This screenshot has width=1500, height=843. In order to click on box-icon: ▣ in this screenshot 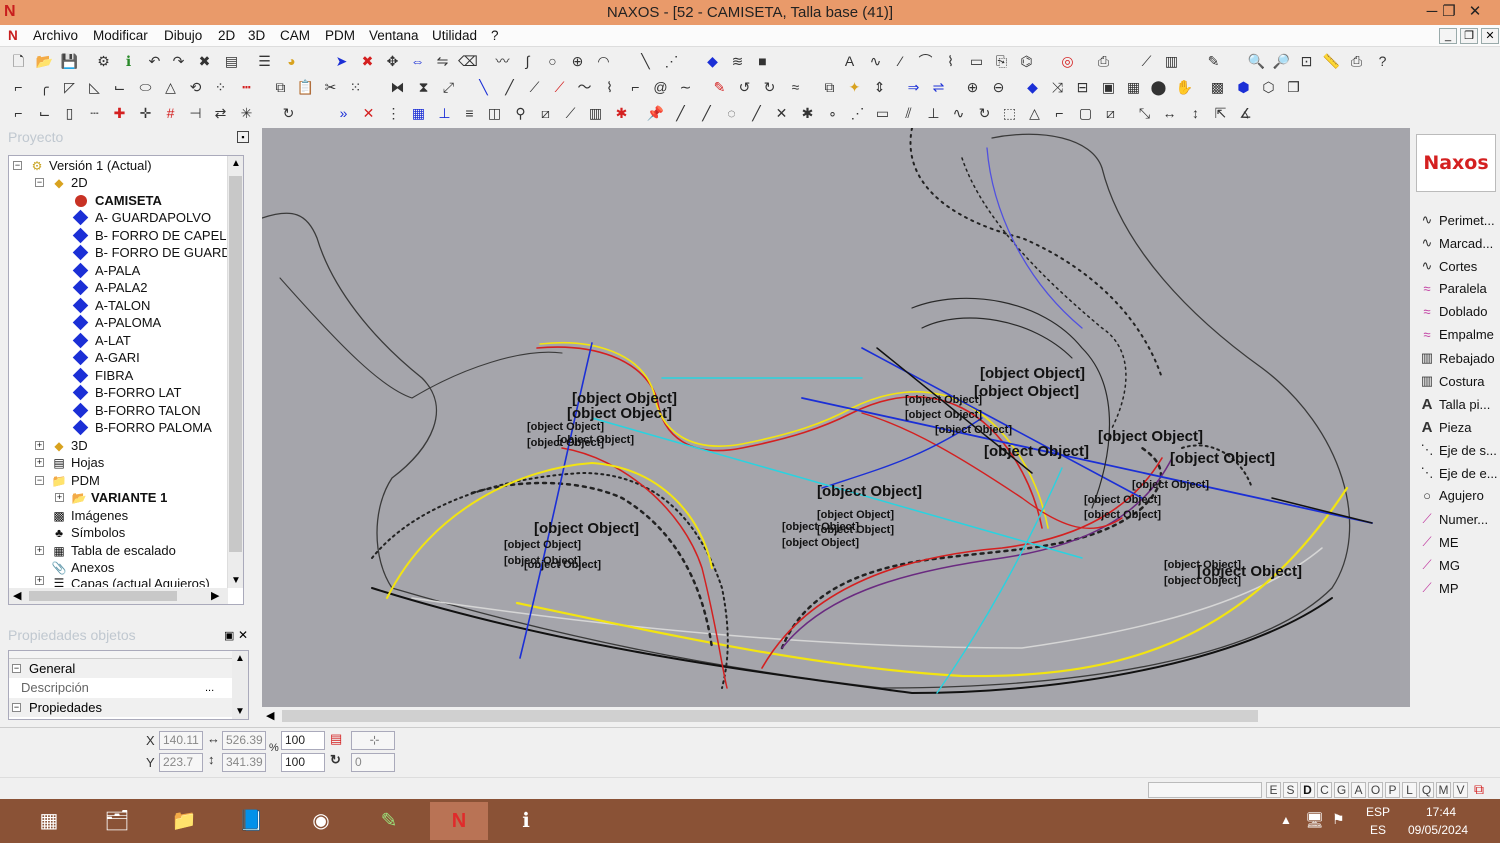, I will do `click(1108, 87)`.